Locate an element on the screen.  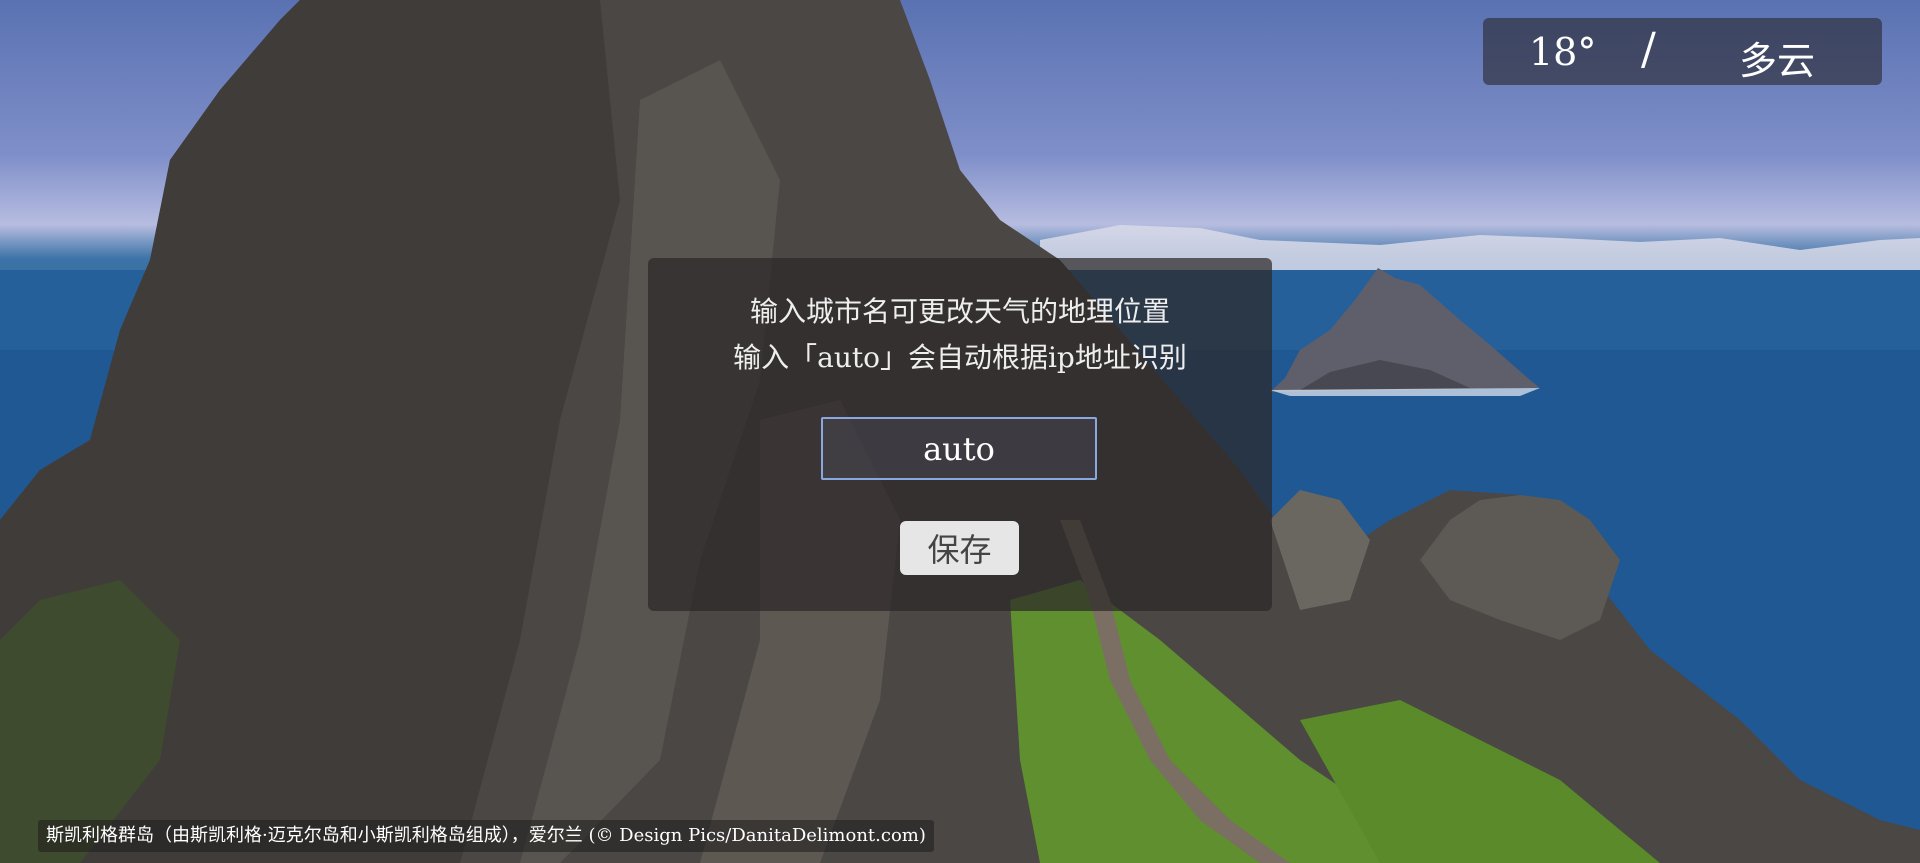
hint-text-line2: 输入「auto」会自动根据ip地址识别 is located at coordinates (960, 357).